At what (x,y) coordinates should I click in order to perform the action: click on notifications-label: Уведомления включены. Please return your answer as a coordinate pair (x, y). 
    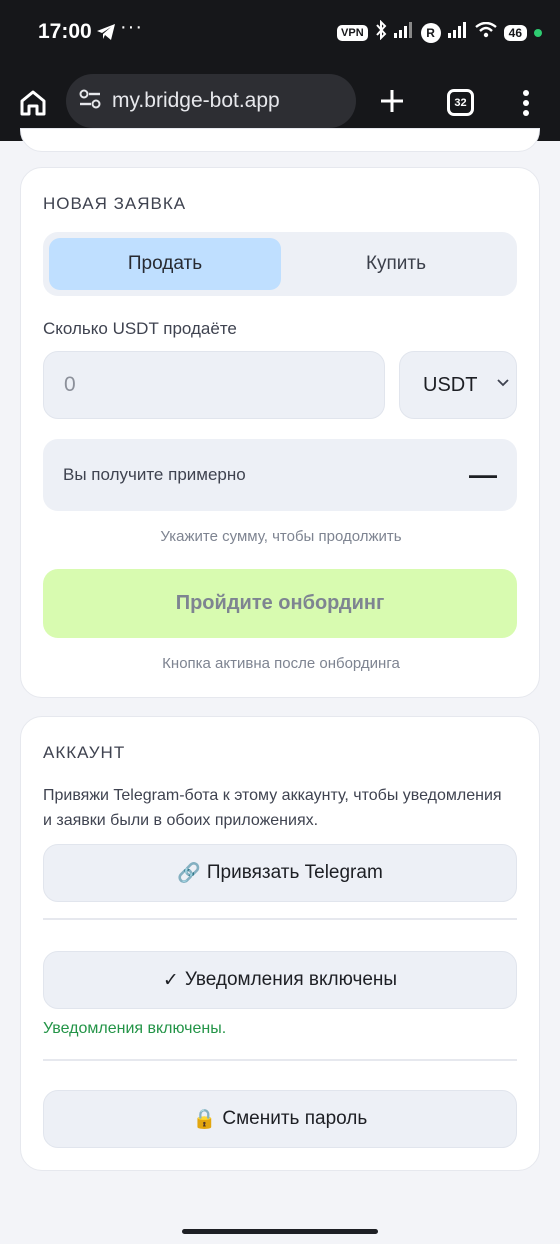
    Looking at the image, I should click on (291, 979).